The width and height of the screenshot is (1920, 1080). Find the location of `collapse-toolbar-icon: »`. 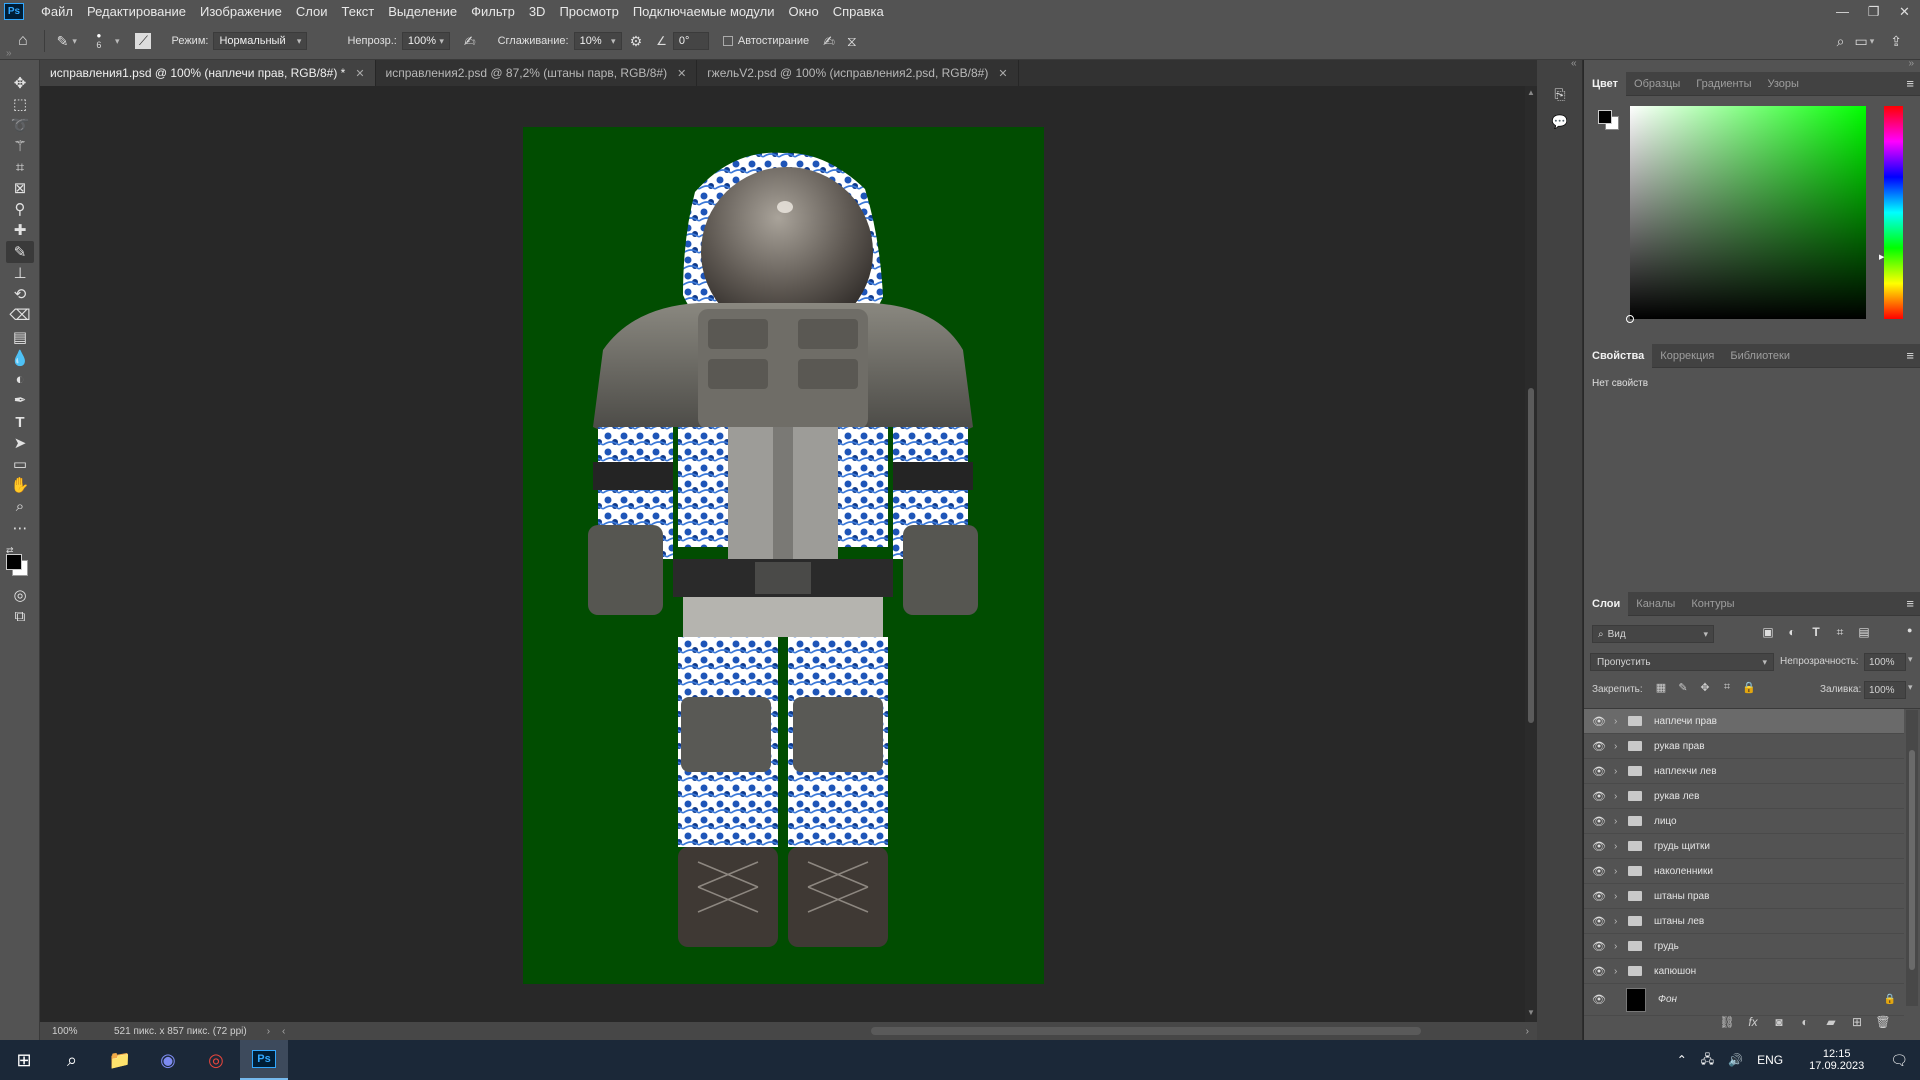

collapse-toolbar-icon: » is located at coordinates (9, 53).